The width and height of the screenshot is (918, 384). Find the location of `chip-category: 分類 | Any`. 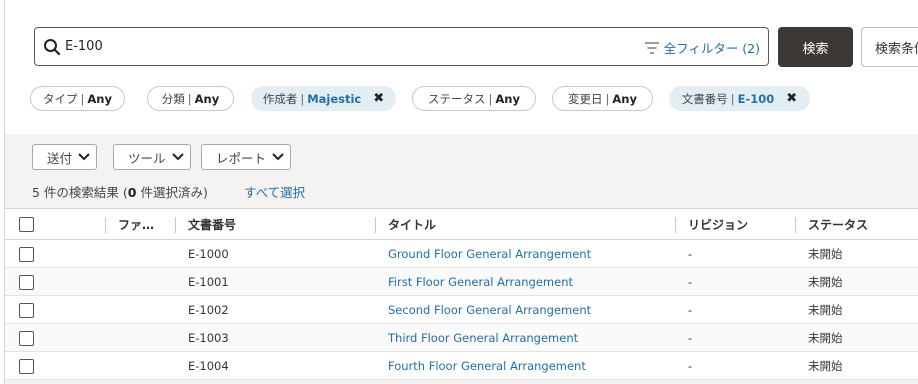

chip-category: 分類 | Any is located at coordinates (190, 98).